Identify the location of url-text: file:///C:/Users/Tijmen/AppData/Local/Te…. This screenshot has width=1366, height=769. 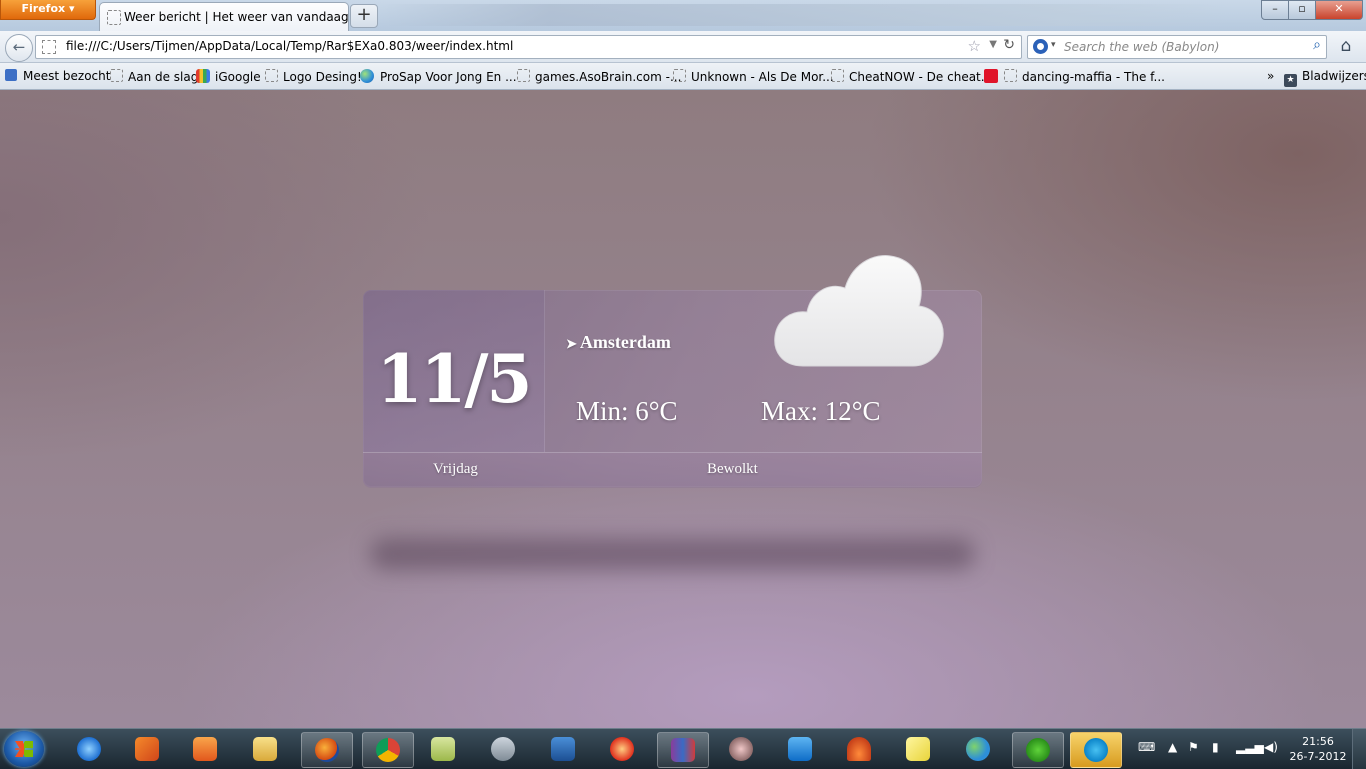
(290, 46).